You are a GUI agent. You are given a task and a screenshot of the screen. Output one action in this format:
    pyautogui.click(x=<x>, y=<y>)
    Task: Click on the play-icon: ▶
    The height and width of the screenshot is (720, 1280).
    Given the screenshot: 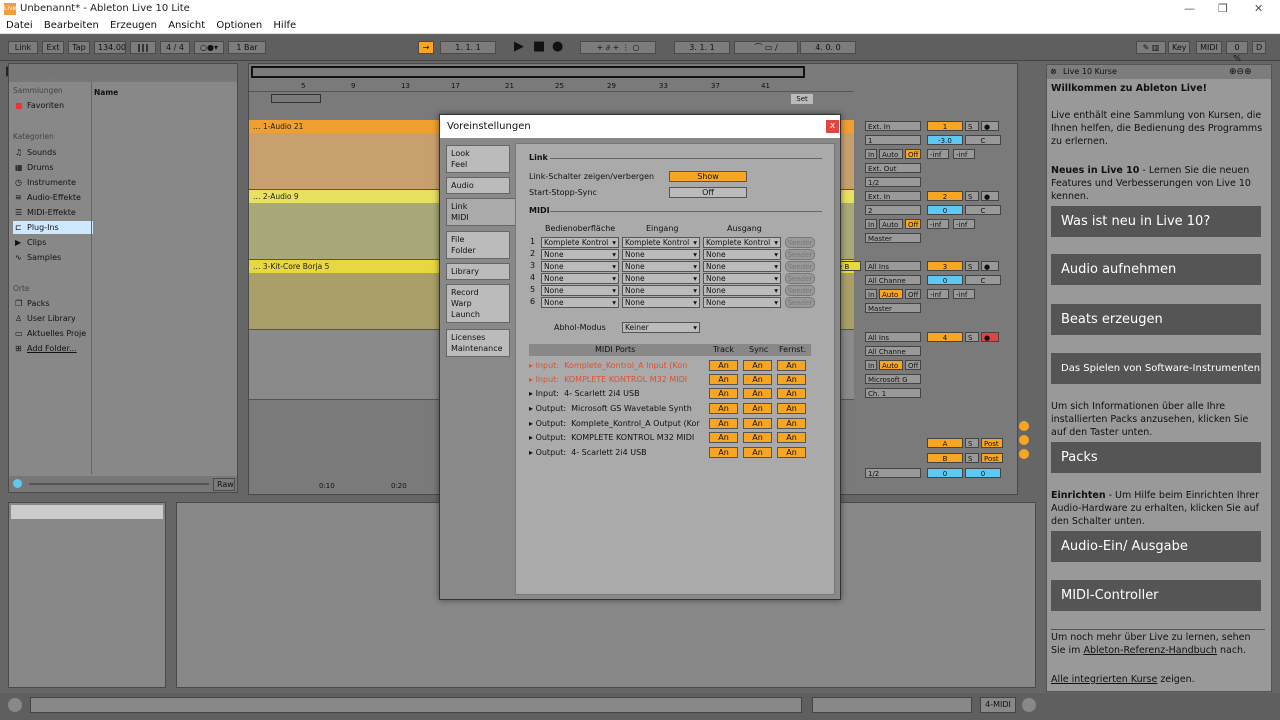 What is the action you would take?
    pyautogui.click(x=519, y=46)
    